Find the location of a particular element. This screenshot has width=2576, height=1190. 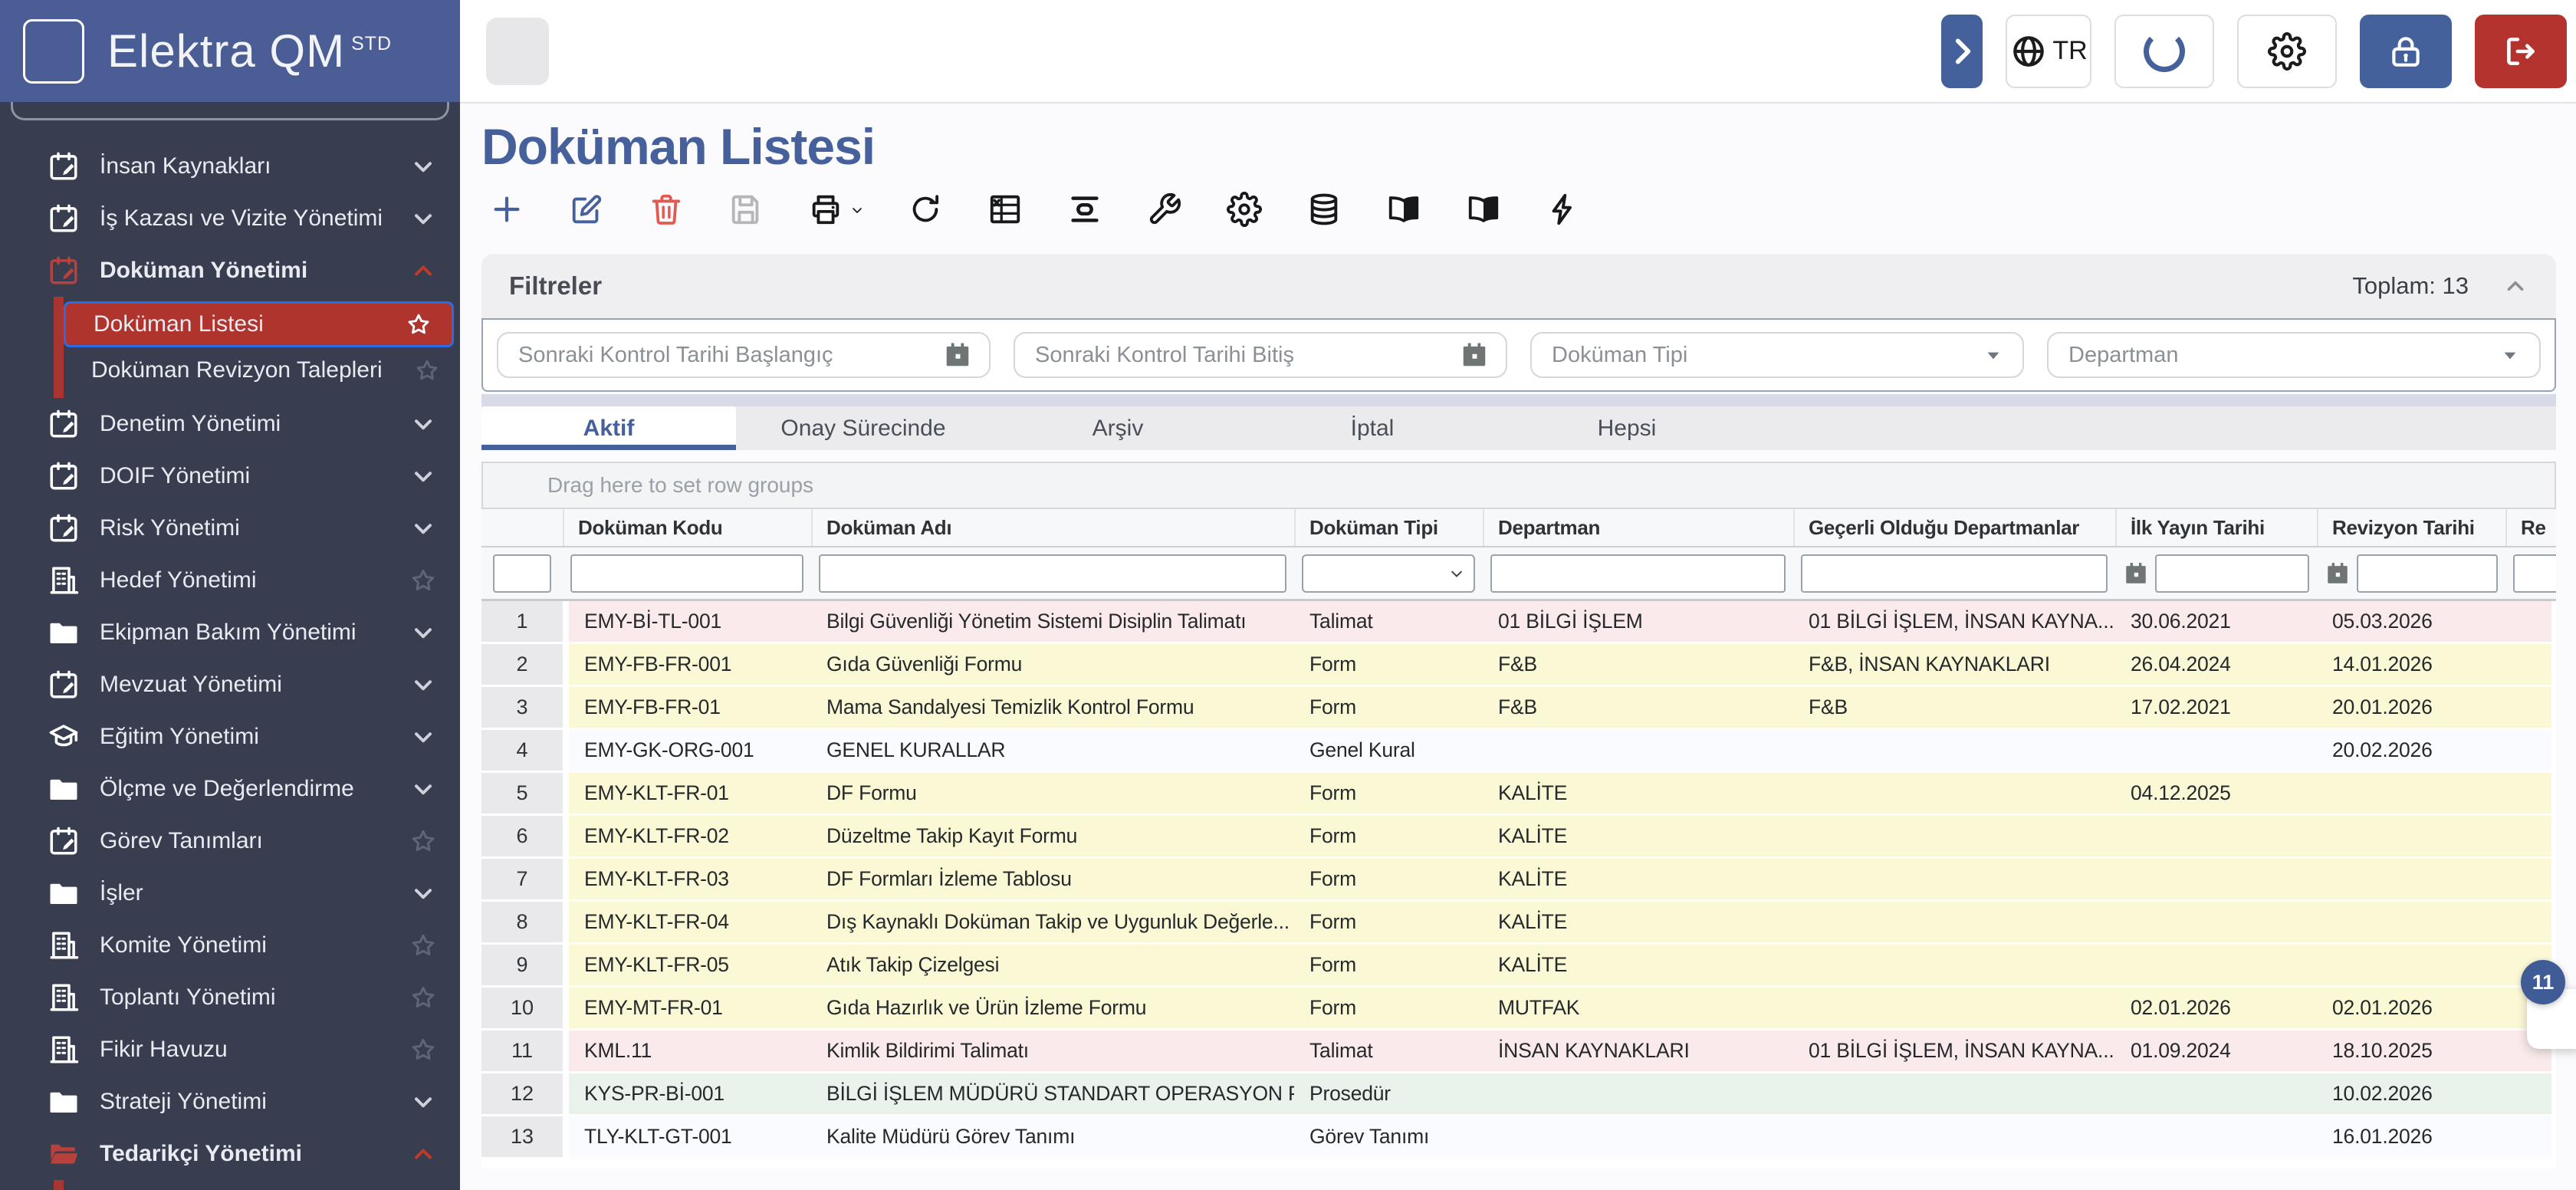

sidebar-subitem: Doküman Revizyon Talepleri is located at coordinates (262, 370).